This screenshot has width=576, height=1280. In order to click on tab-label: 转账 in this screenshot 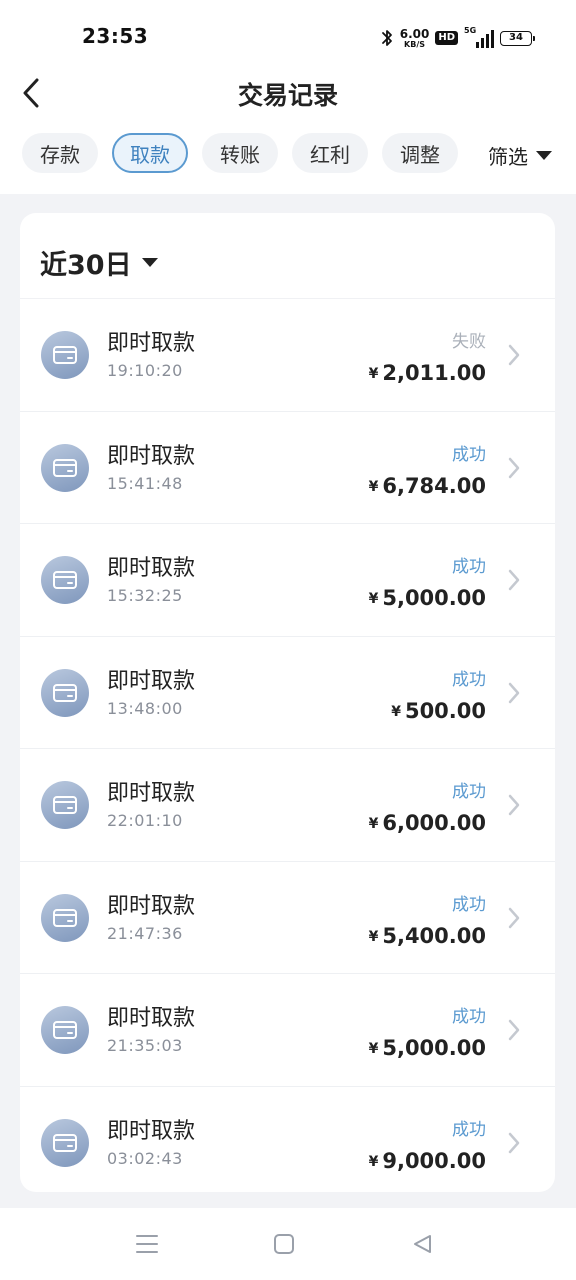, I will do `click(240, 154)`.